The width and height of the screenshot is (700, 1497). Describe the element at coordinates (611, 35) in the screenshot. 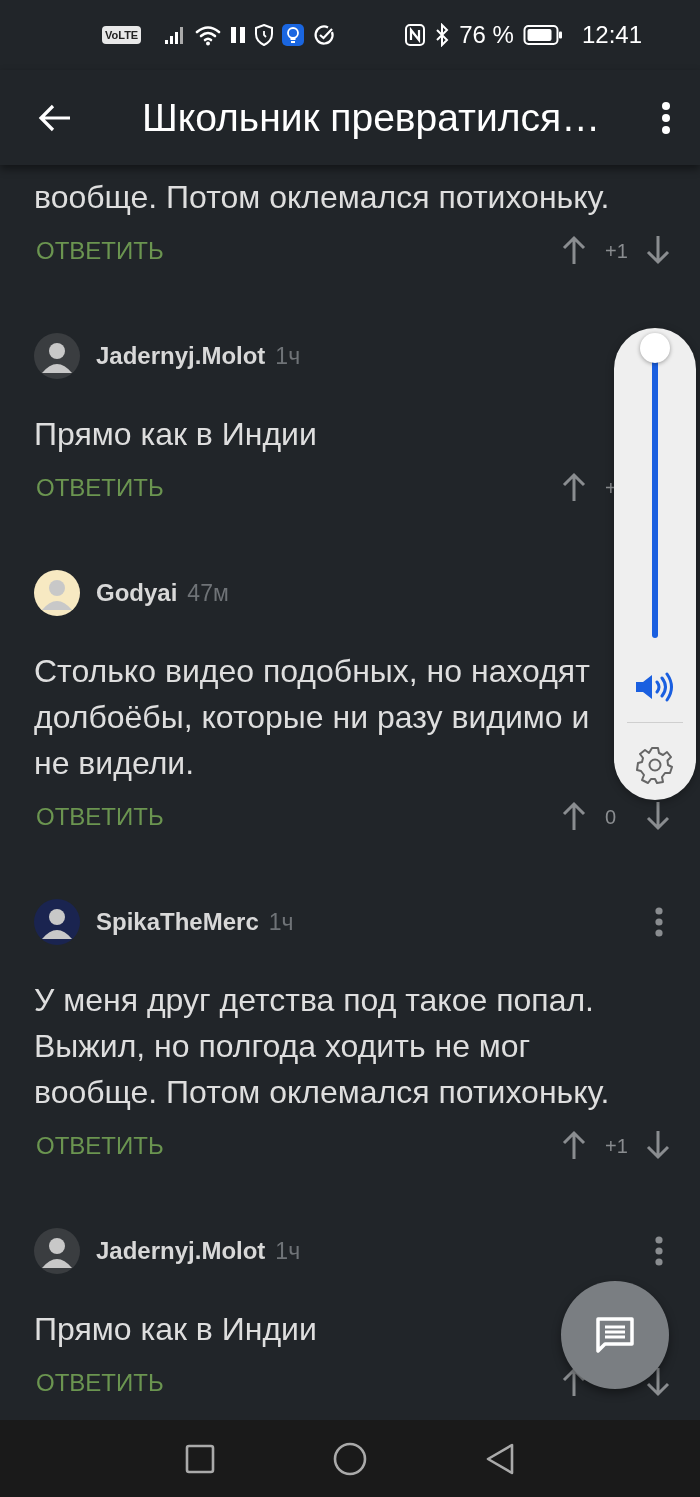

I see `clock: 12:41` at that location.